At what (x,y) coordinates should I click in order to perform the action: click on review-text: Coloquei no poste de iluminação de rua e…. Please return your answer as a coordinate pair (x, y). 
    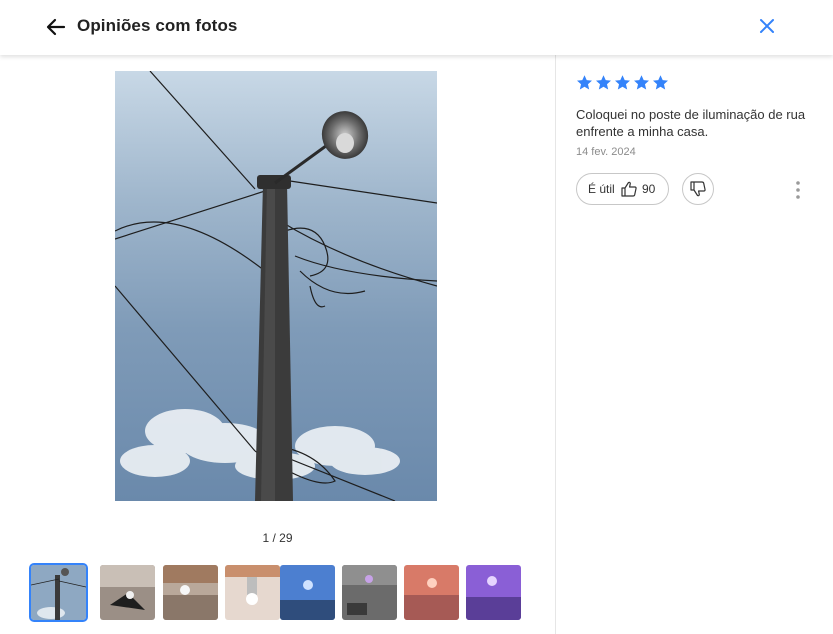
    Looking at the image, I should click on (691, 123).